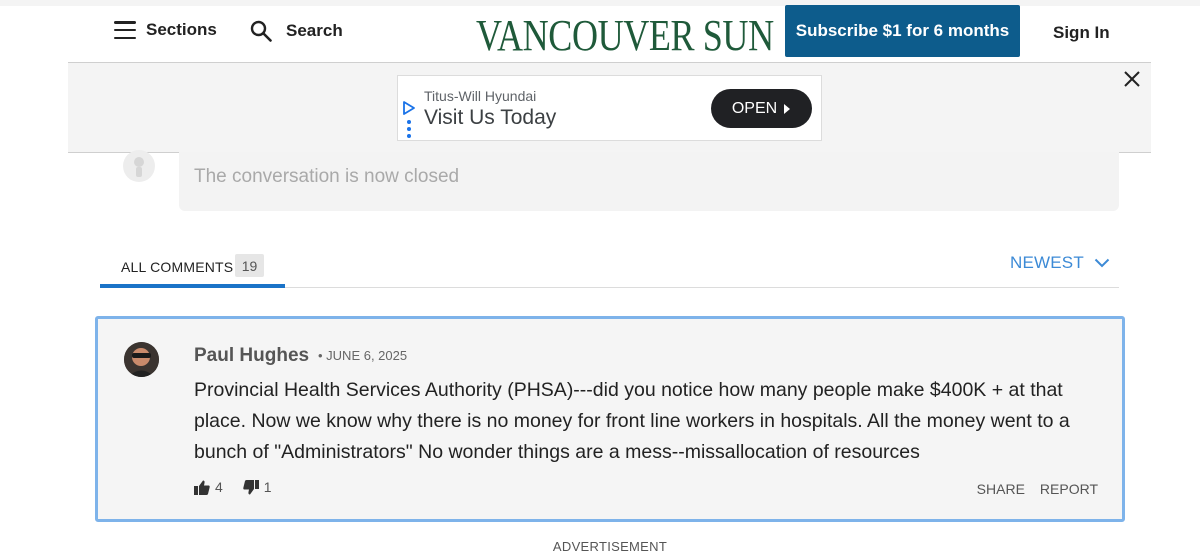 The width and height of the screenshot is (1200, 554). I want to click on comment-date: • JUNE 6, 2025, so click(363, 355).